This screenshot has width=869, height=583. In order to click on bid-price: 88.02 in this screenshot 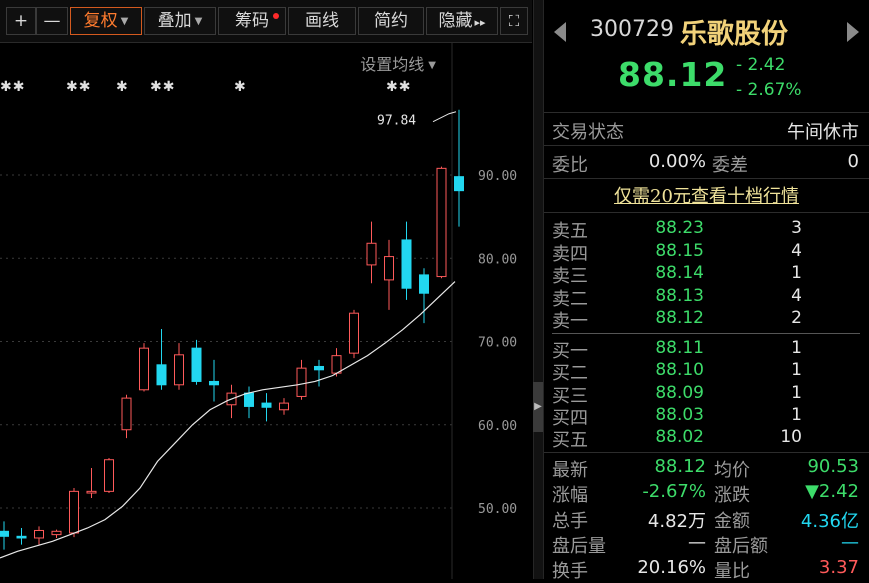, I will do `click(679, 437)`.